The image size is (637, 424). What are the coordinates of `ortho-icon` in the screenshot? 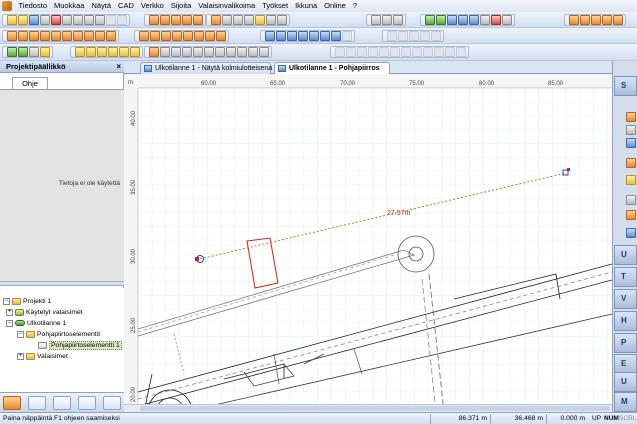 It's located at (176, 52).